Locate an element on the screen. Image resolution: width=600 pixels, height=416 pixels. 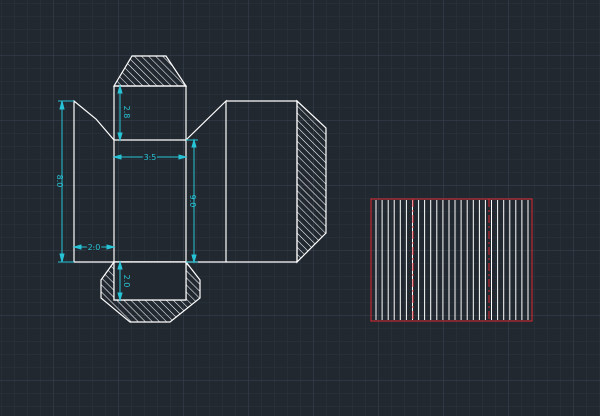
dim-face-width: 3.5 is located at coordinates (150, 157).